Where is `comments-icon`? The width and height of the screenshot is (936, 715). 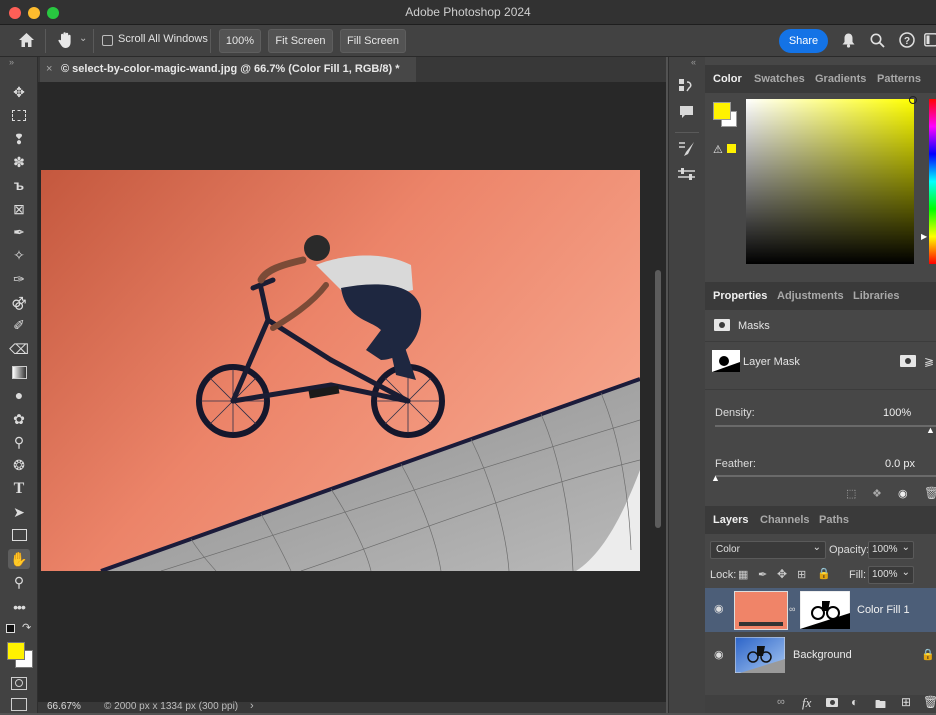
comments-icon is located at coordinates (686, 112).